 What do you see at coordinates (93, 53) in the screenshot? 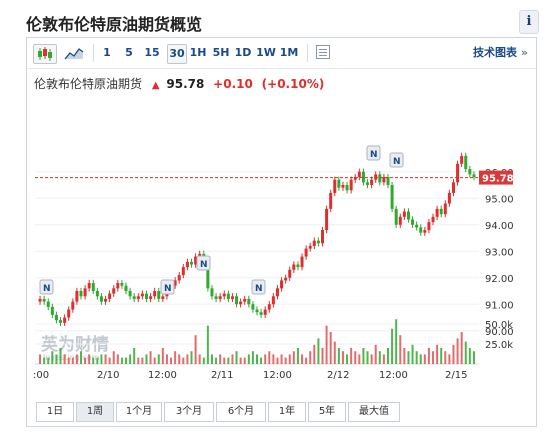
I see `toolbar-separator` at bounding box center [93, 53].